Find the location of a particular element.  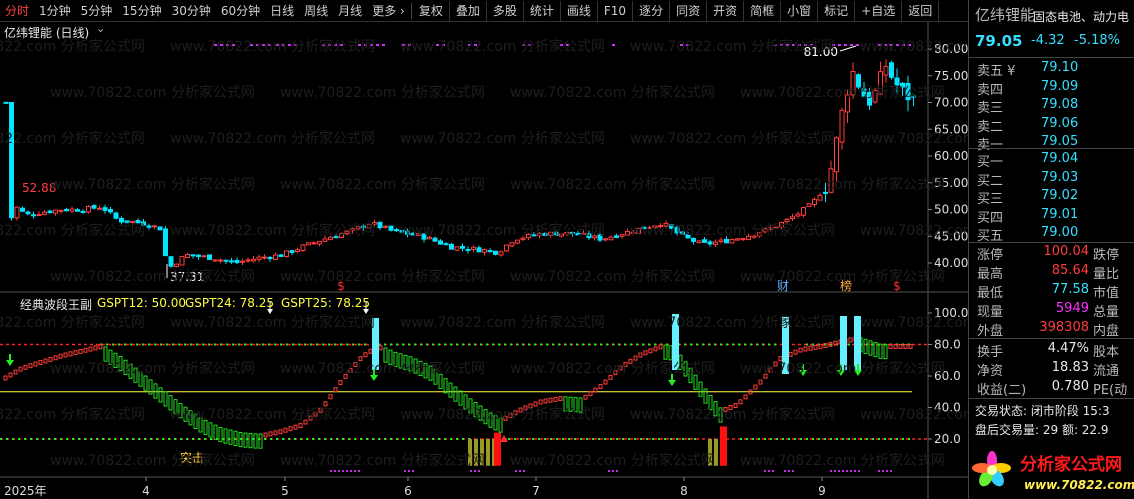

toolbar-button: 多股 is located at coordinates (505, 10).